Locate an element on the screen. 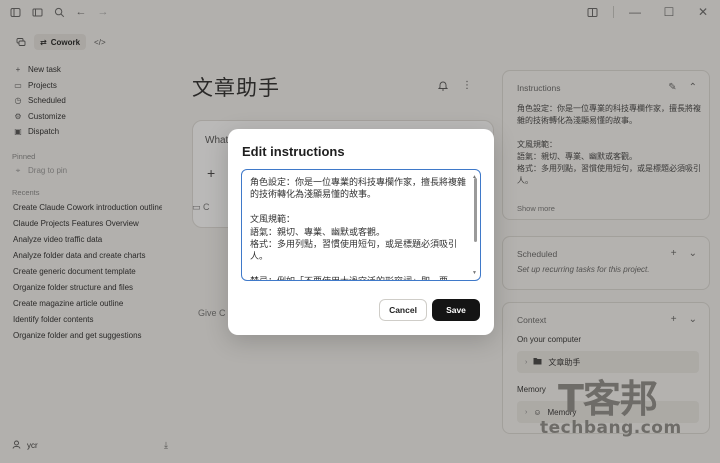 The width and height of the screenshot is (720, 463). save-button: Save is located at coordinates (456, 310).